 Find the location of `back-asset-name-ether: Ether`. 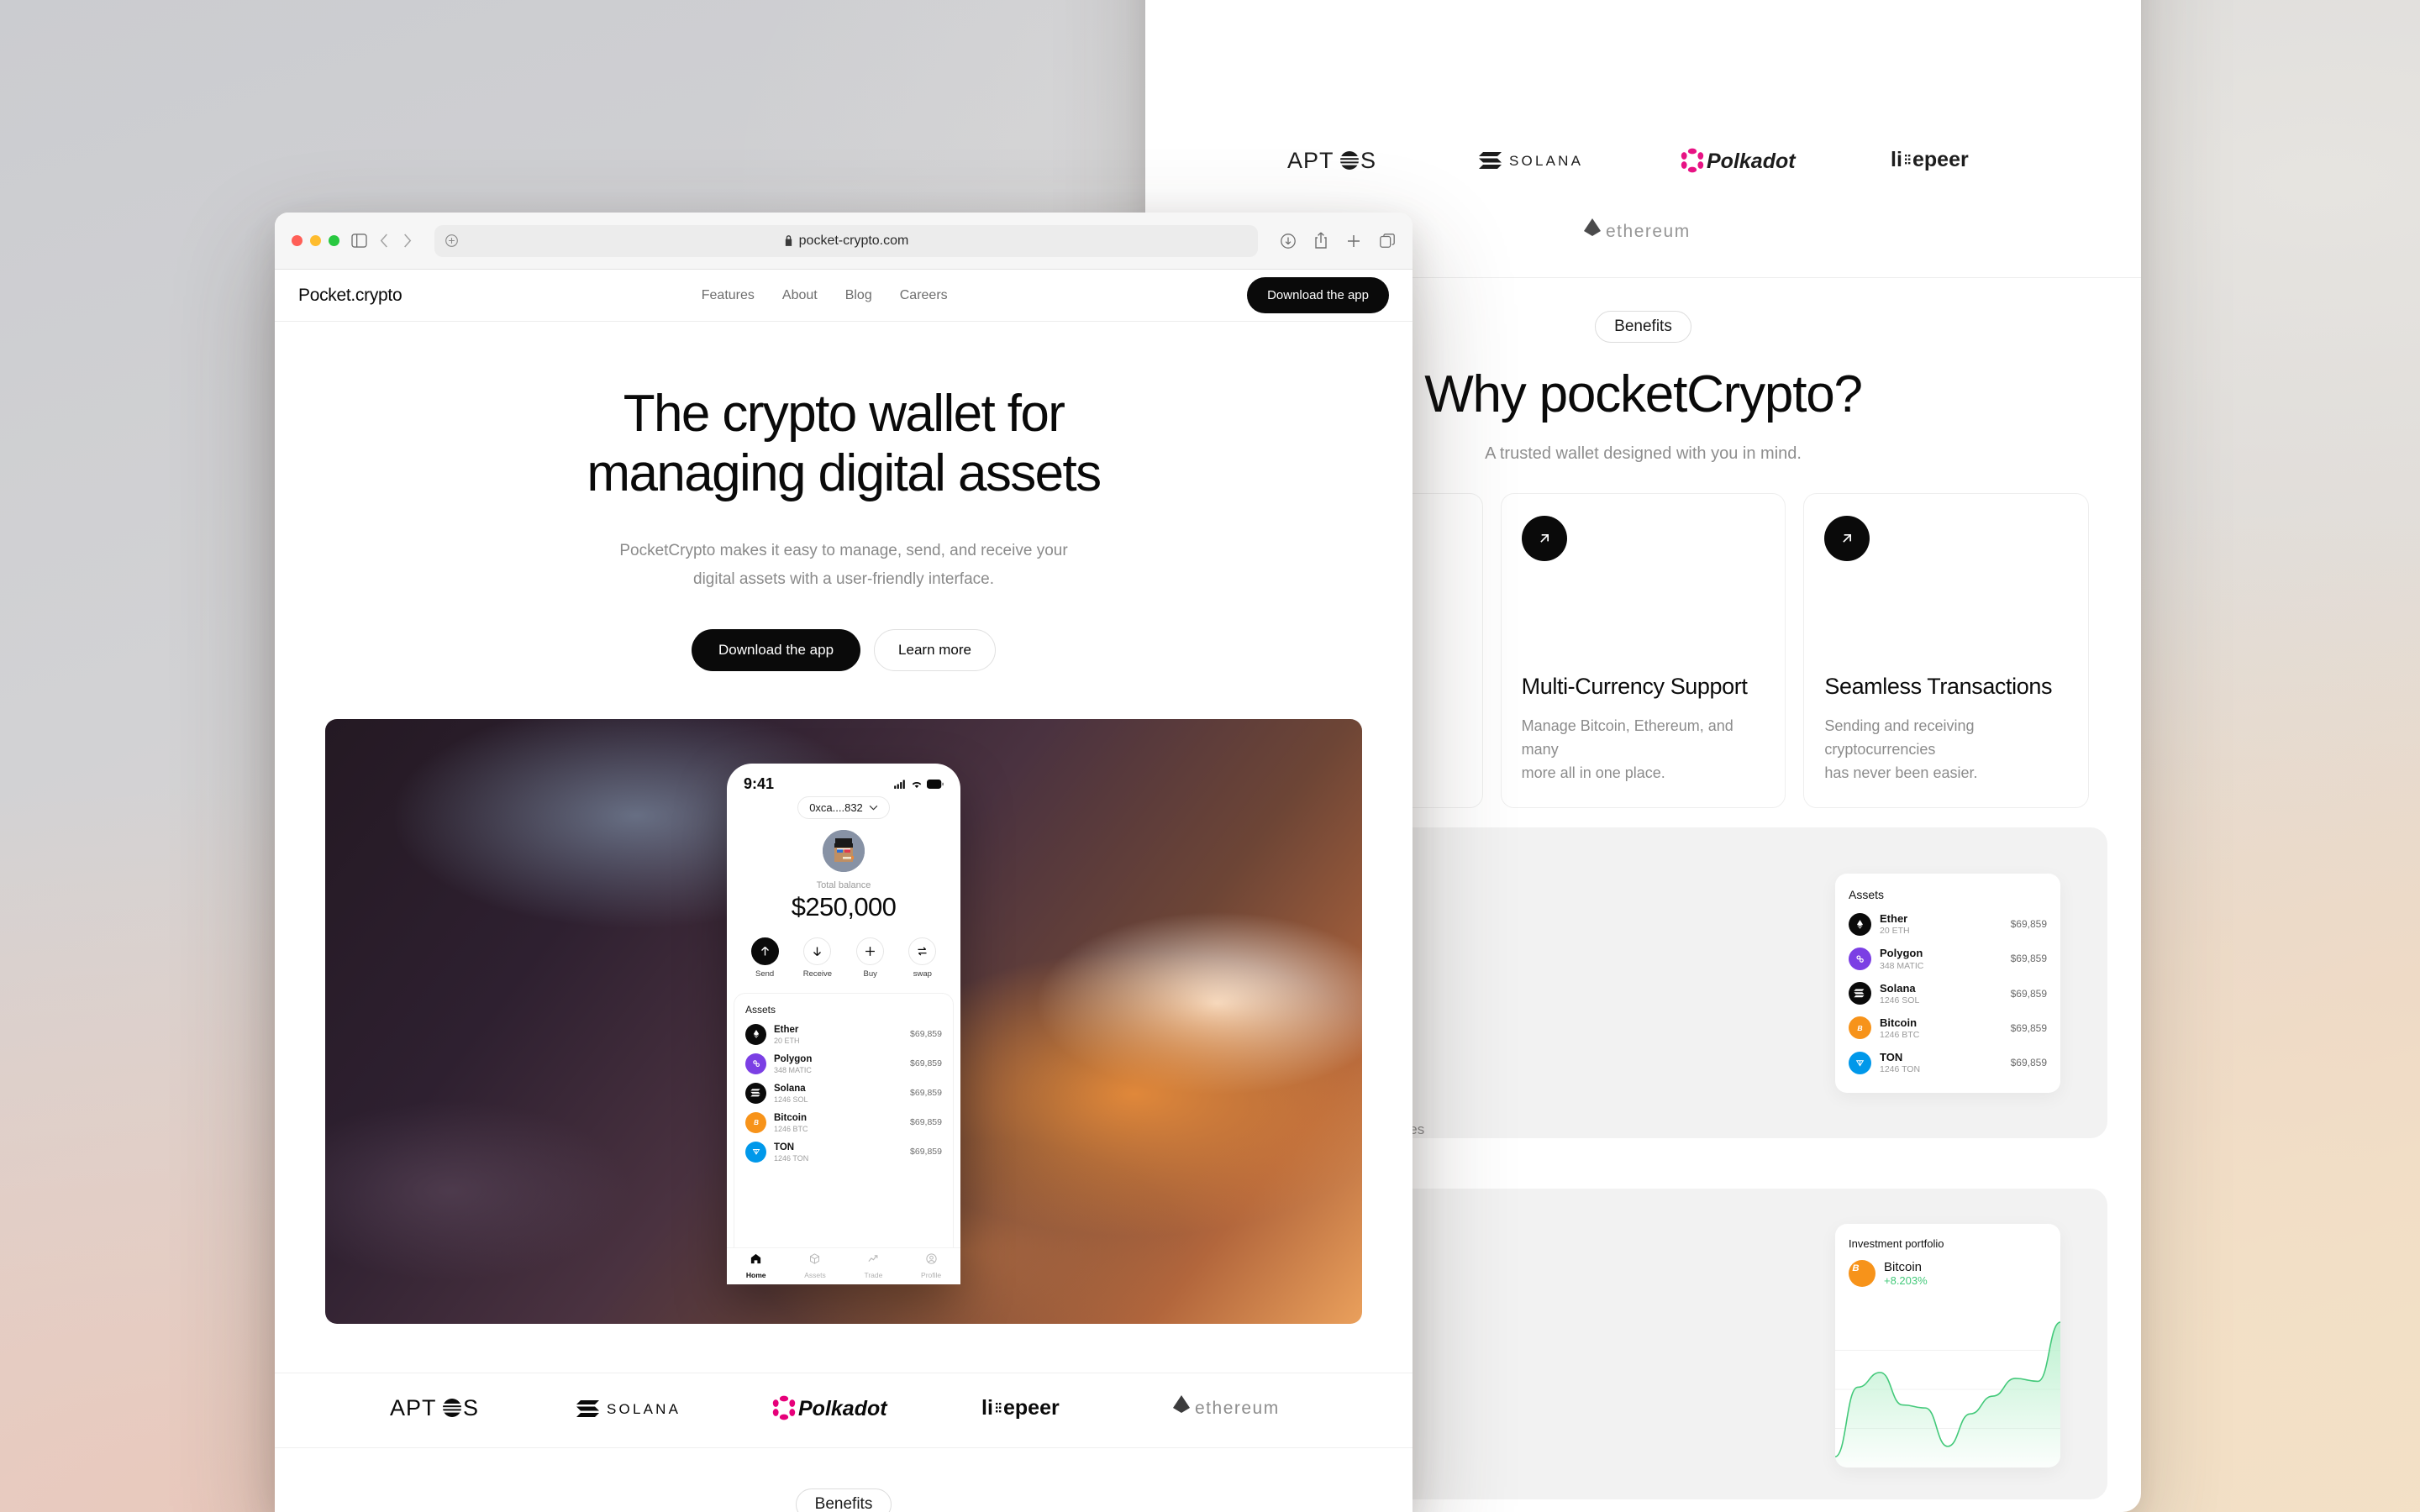

back-asset-name-ether: Ether is located at coordinates (1894, 918).